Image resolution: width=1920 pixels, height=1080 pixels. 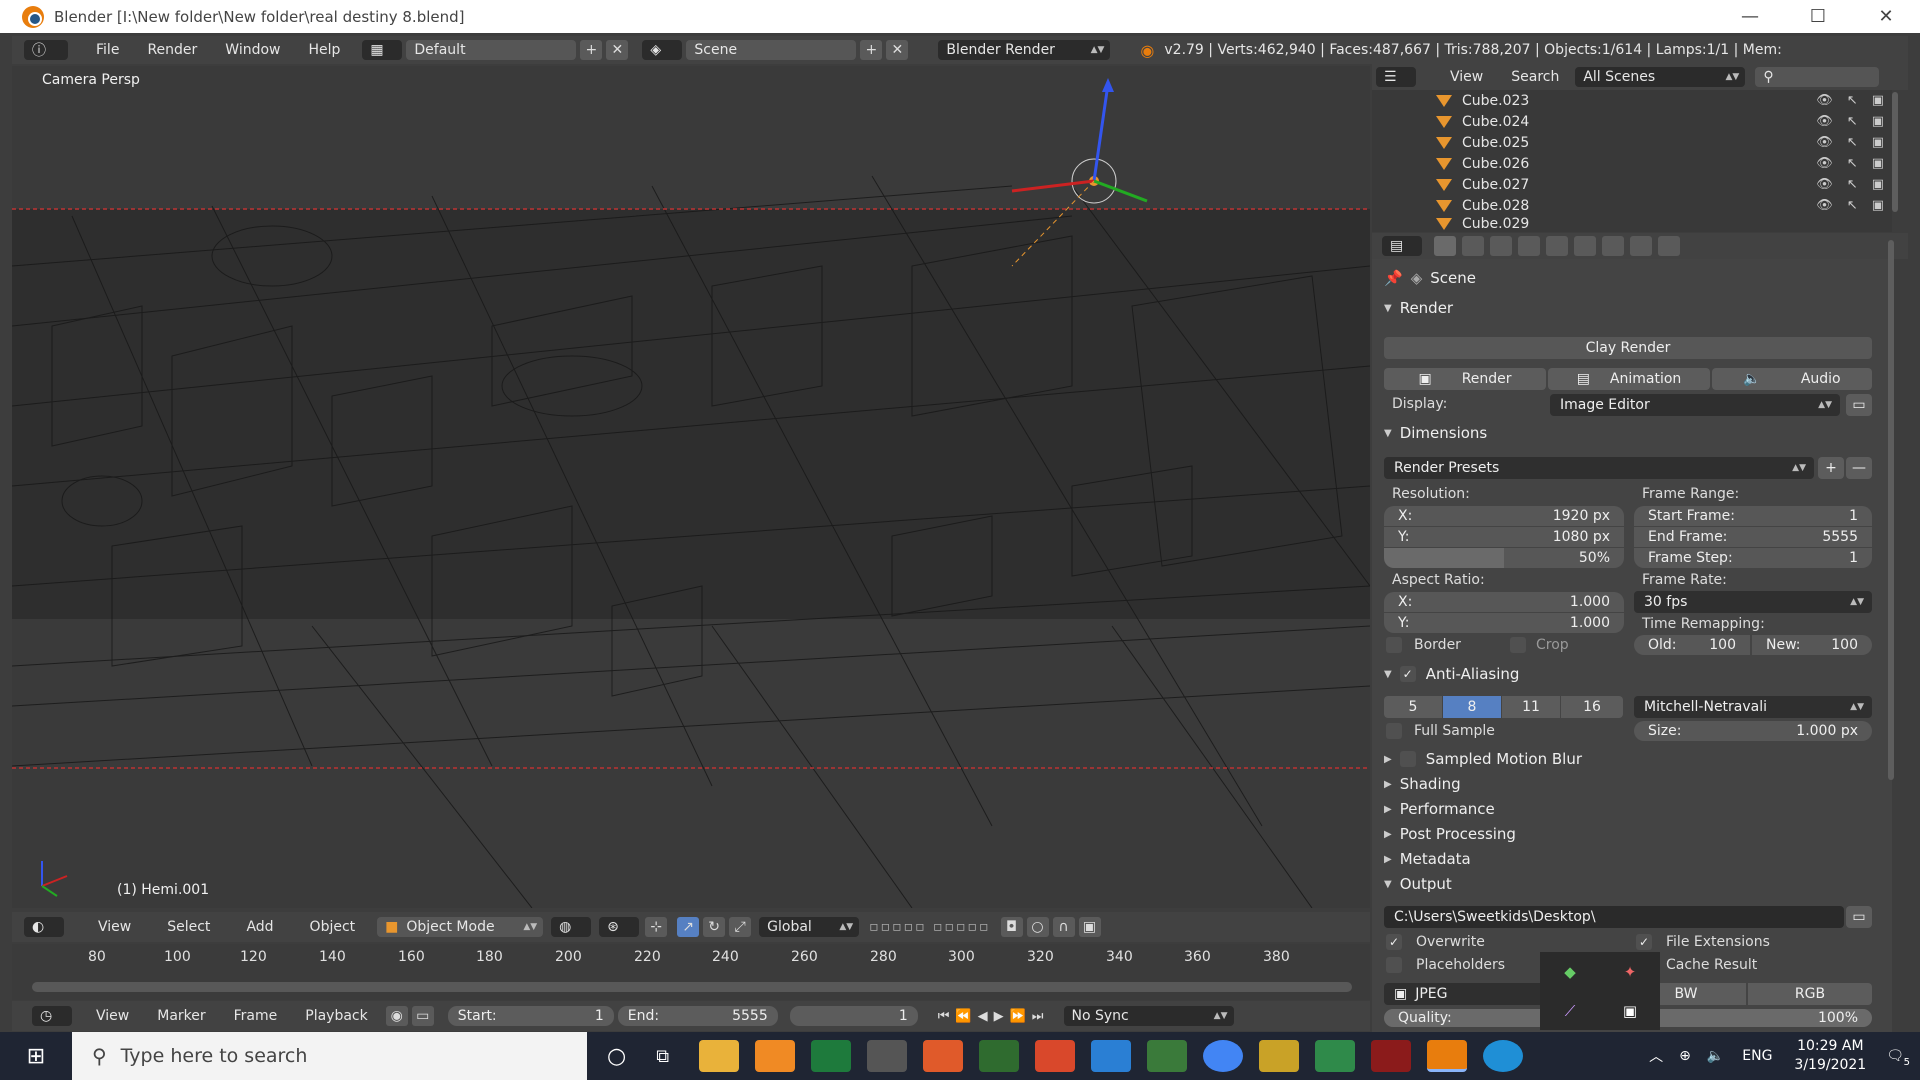 What do you see at coordinates (1753, 731) in the screenshot?
I see `filter-size-field: Size: 1.000 px` at bounding box center [1753, 731].